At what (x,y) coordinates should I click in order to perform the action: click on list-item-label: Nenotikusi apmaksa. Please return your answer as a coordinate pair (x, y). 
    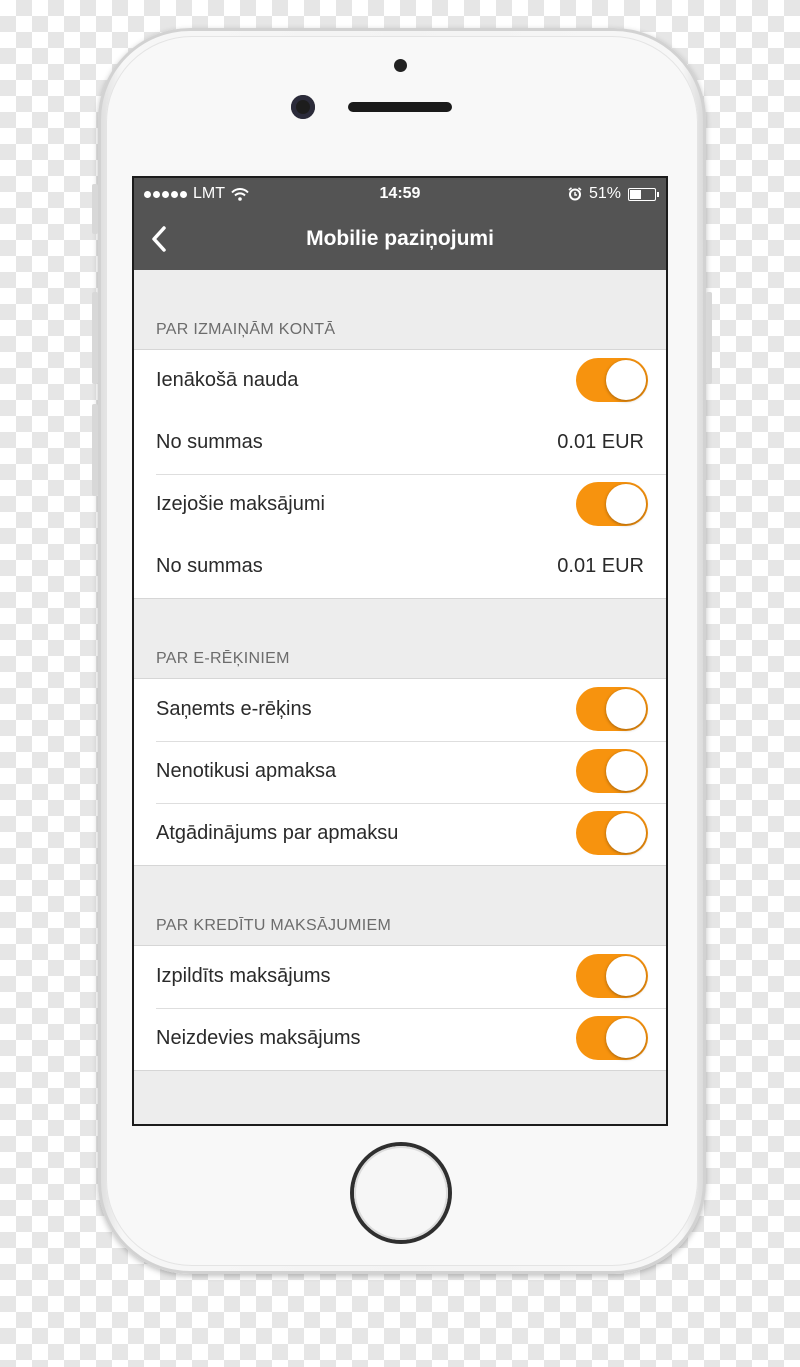
    Looking at the image, I should click on (246, 771).